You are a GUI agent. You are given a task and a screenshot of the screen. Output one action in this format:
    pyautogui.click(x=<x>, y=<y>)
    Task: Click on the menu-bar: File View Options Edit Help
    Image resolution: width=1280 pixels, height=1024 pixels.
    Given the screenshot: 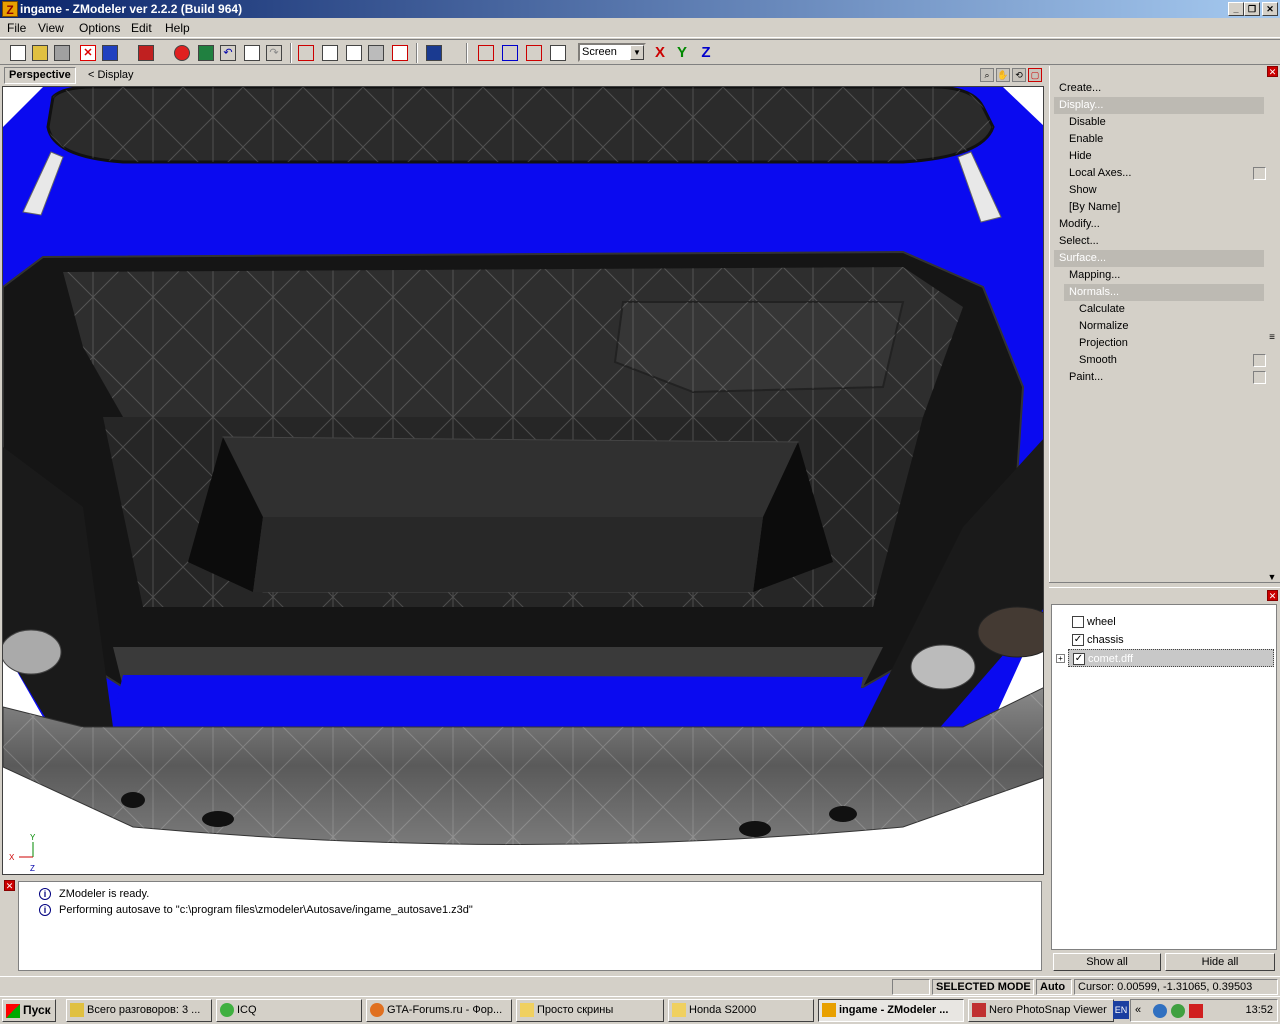 What is the action you would take?
    pyautogui.click(x=640, y=28)
    